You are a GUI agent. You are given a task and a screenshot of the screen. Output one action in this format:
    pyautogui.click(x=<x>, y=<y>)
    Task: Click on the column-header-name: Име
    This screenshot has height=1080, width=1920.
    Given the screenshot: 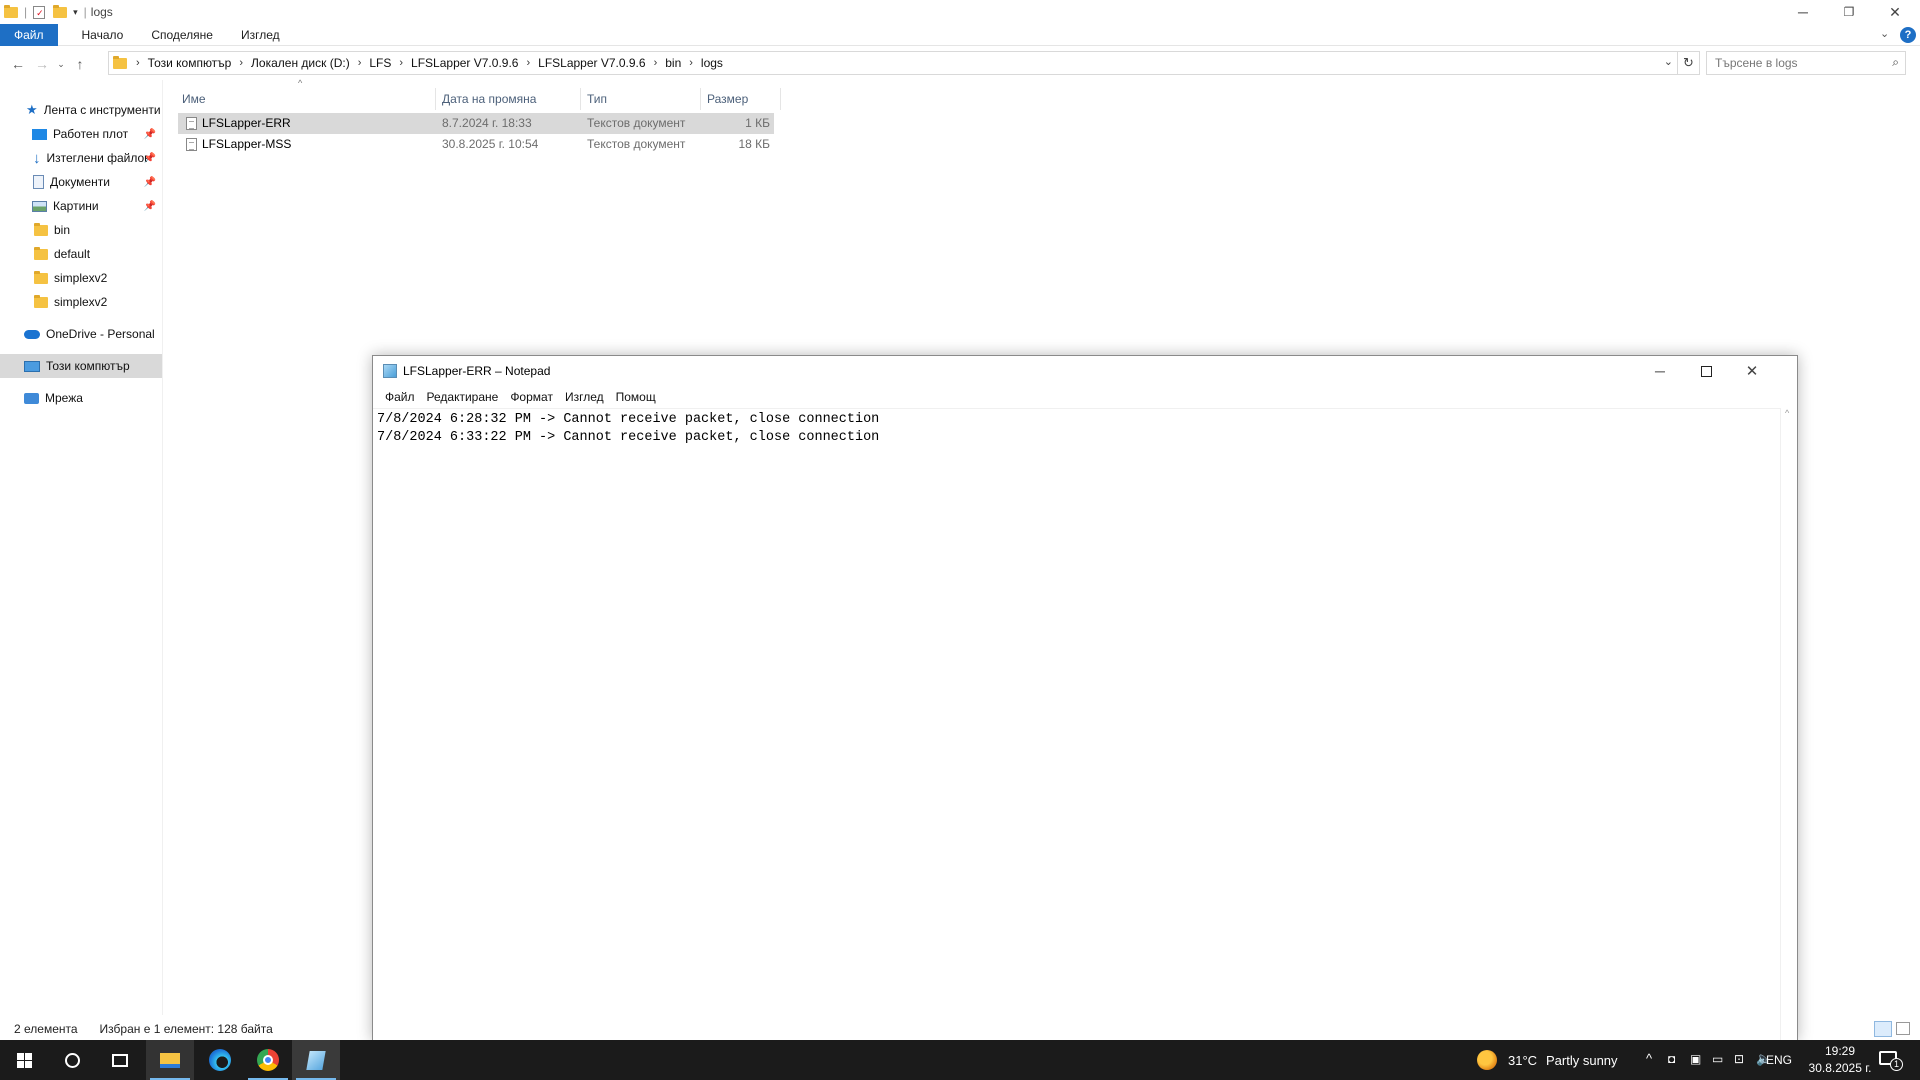 What is the action you would take?
    pyautogui.click(x=306, y=99)
    